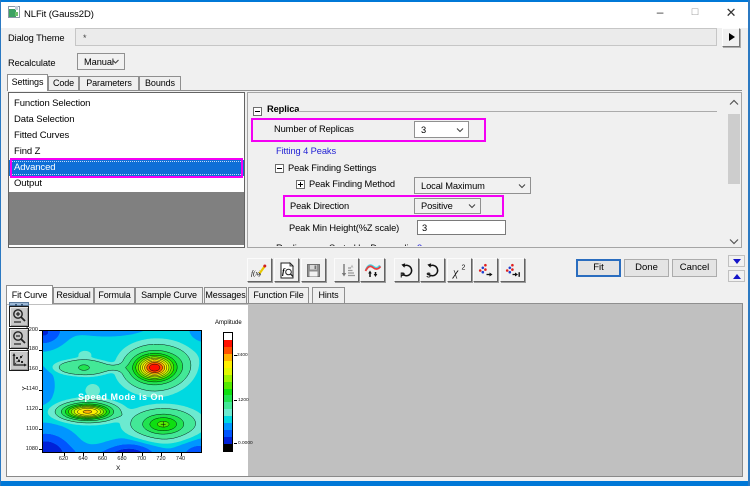  I want to click on svg-text: χ, so click(455, 272).